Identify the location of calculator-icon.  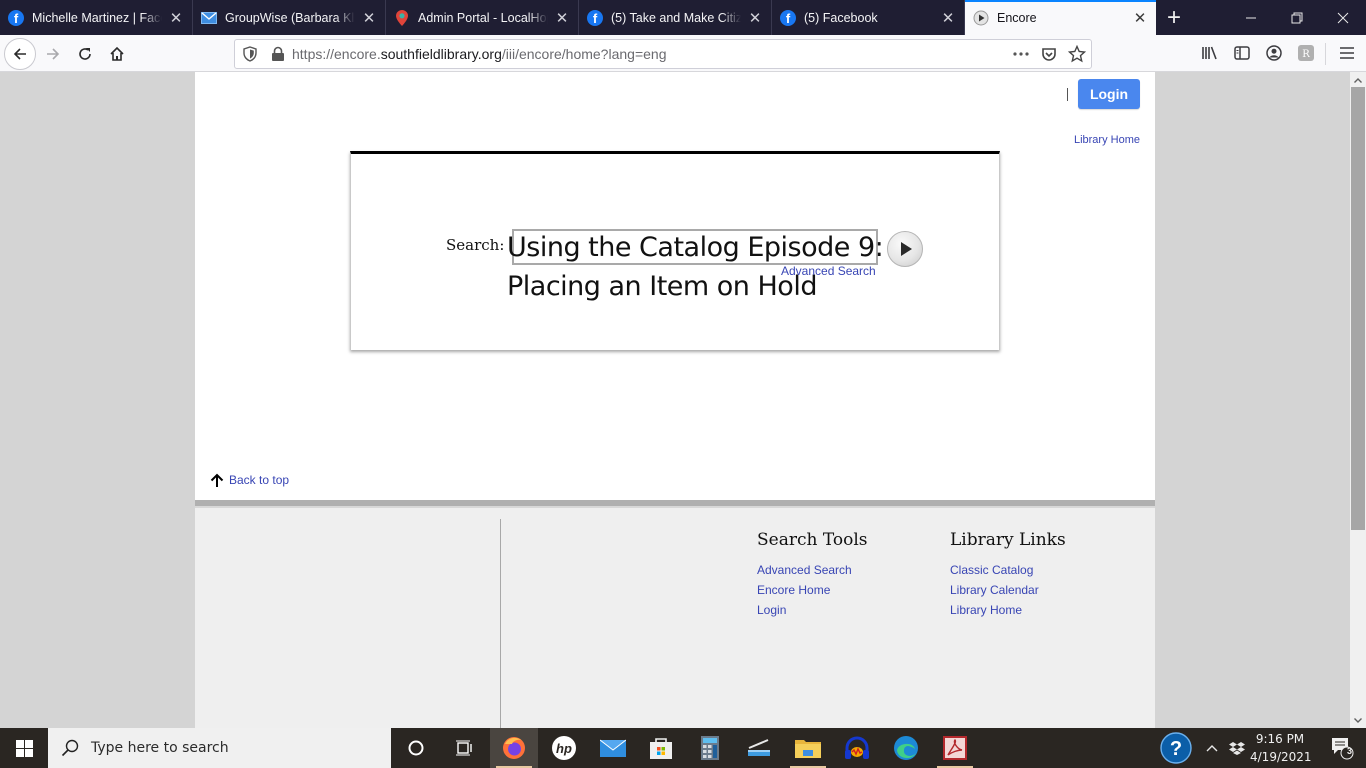
(710, 748).